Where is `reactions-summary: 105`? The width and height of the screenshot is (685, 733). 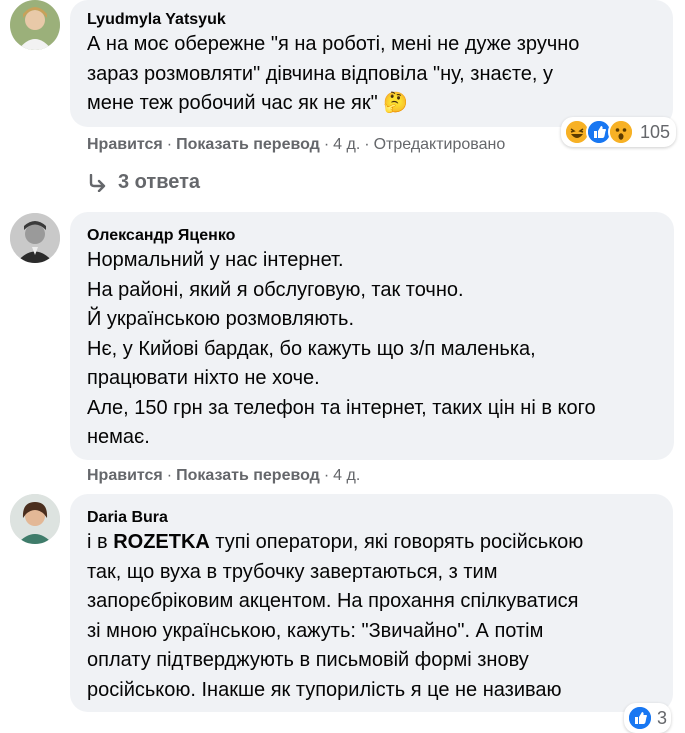
reactions-summary: 105 is located at coordinates (619, 132).